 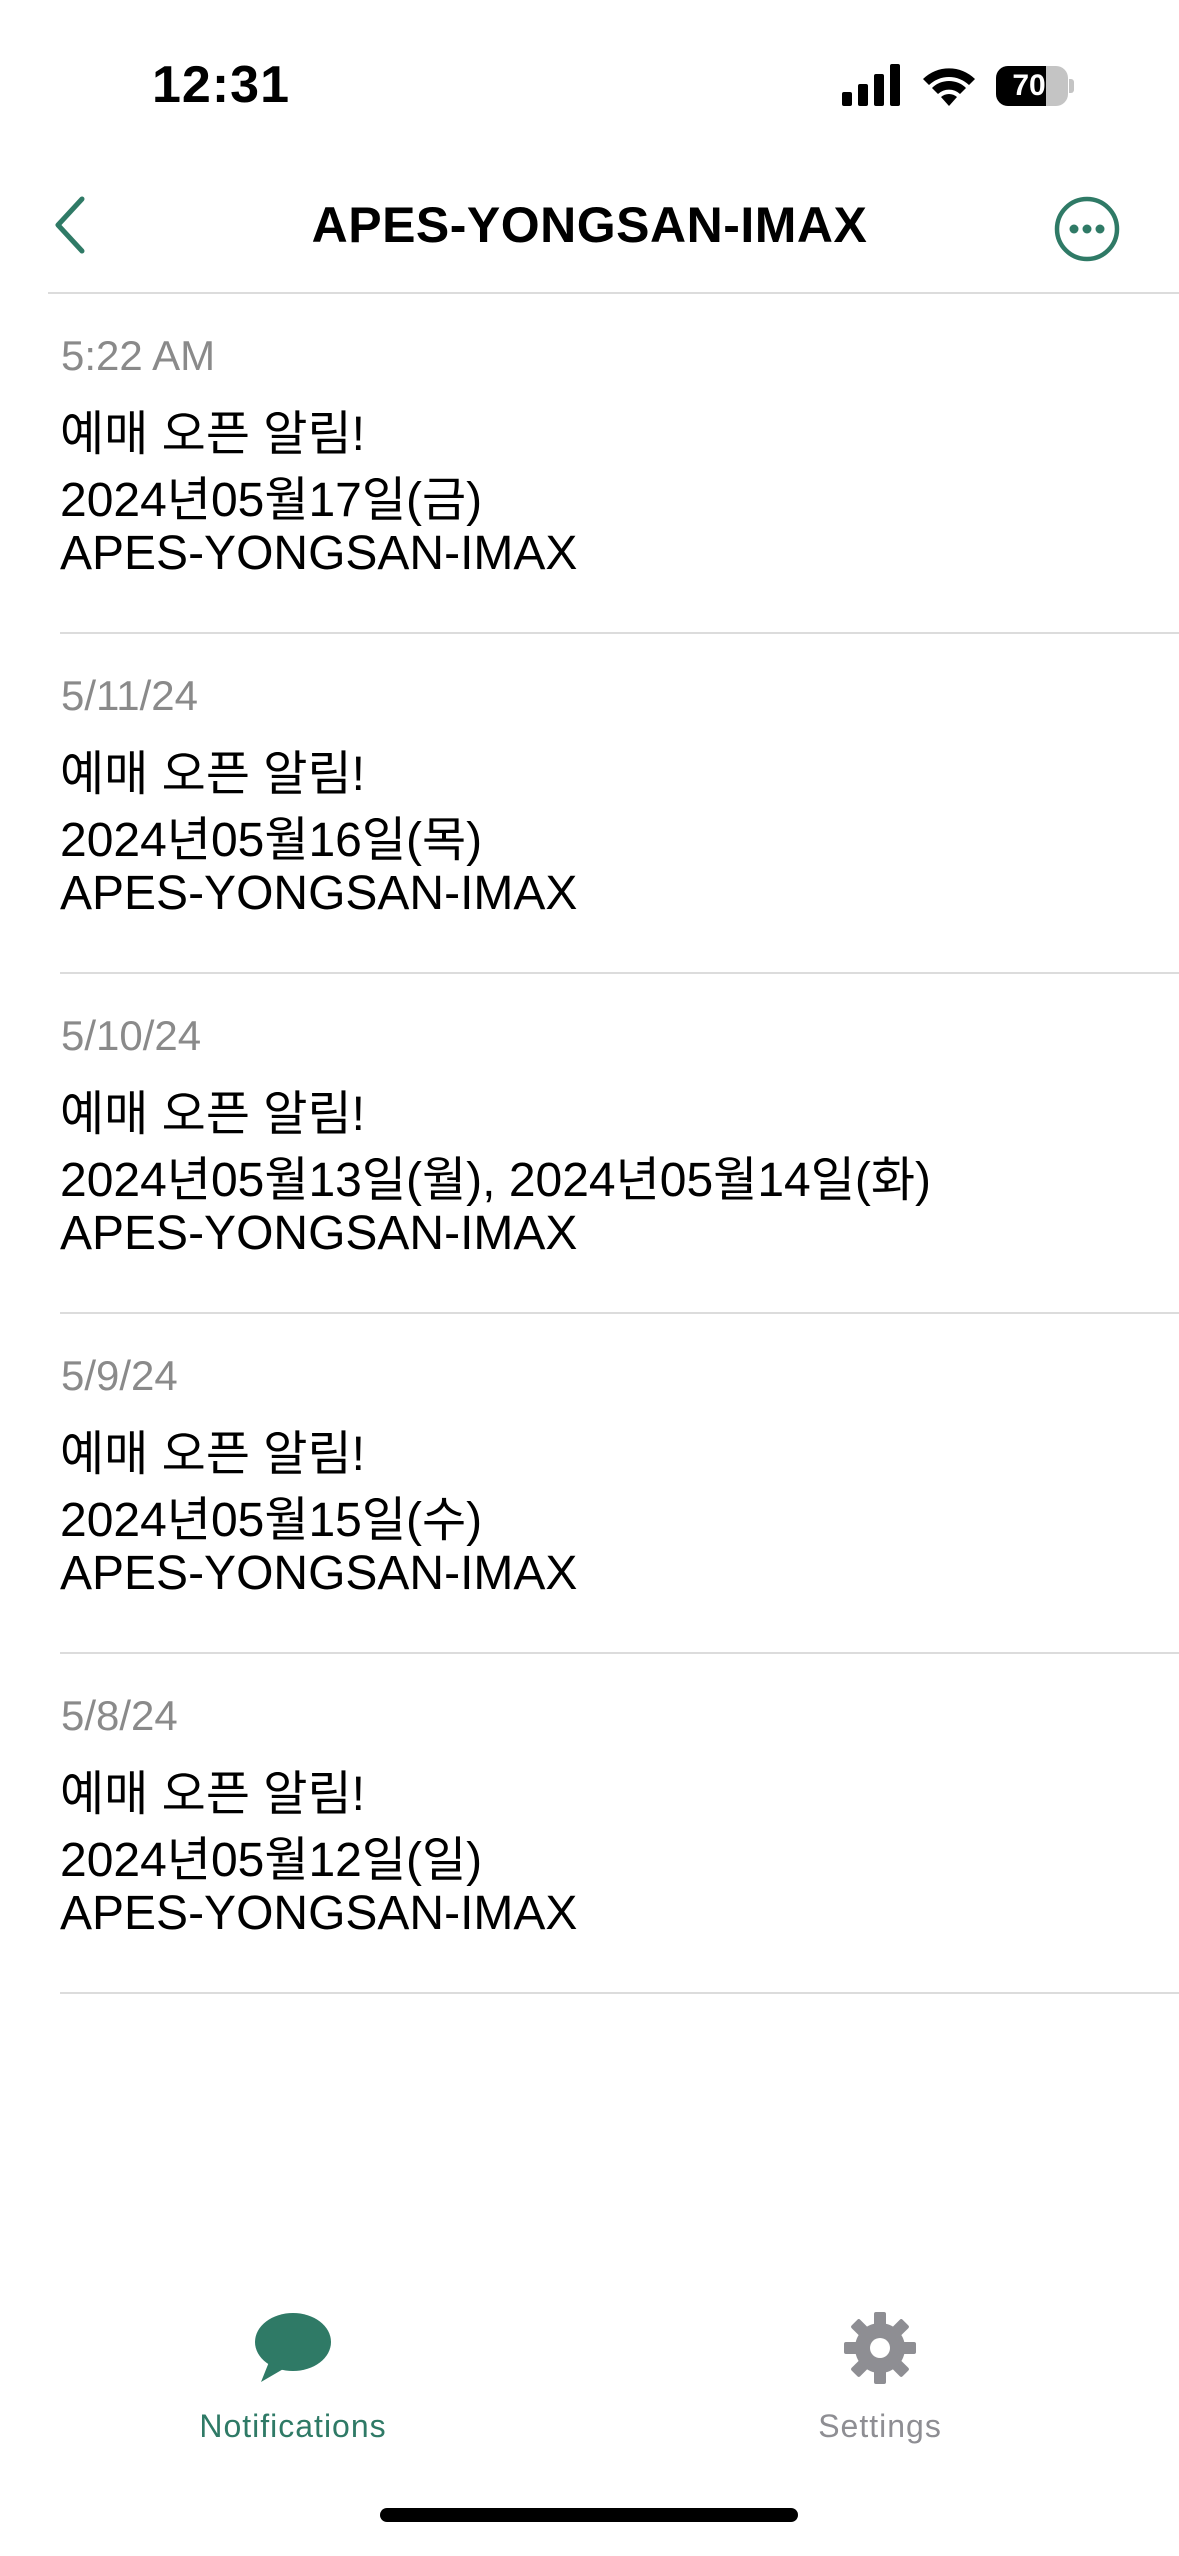 What do you see at coordinates (271, 1860) in the screenshot?
I see `notification-date: 2024년05월12일(일)` at bounding box center [271, 1860].